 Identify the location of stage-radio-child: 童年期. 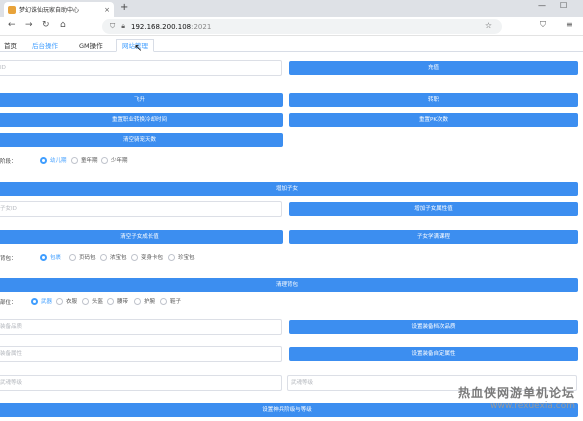
(84, 160).